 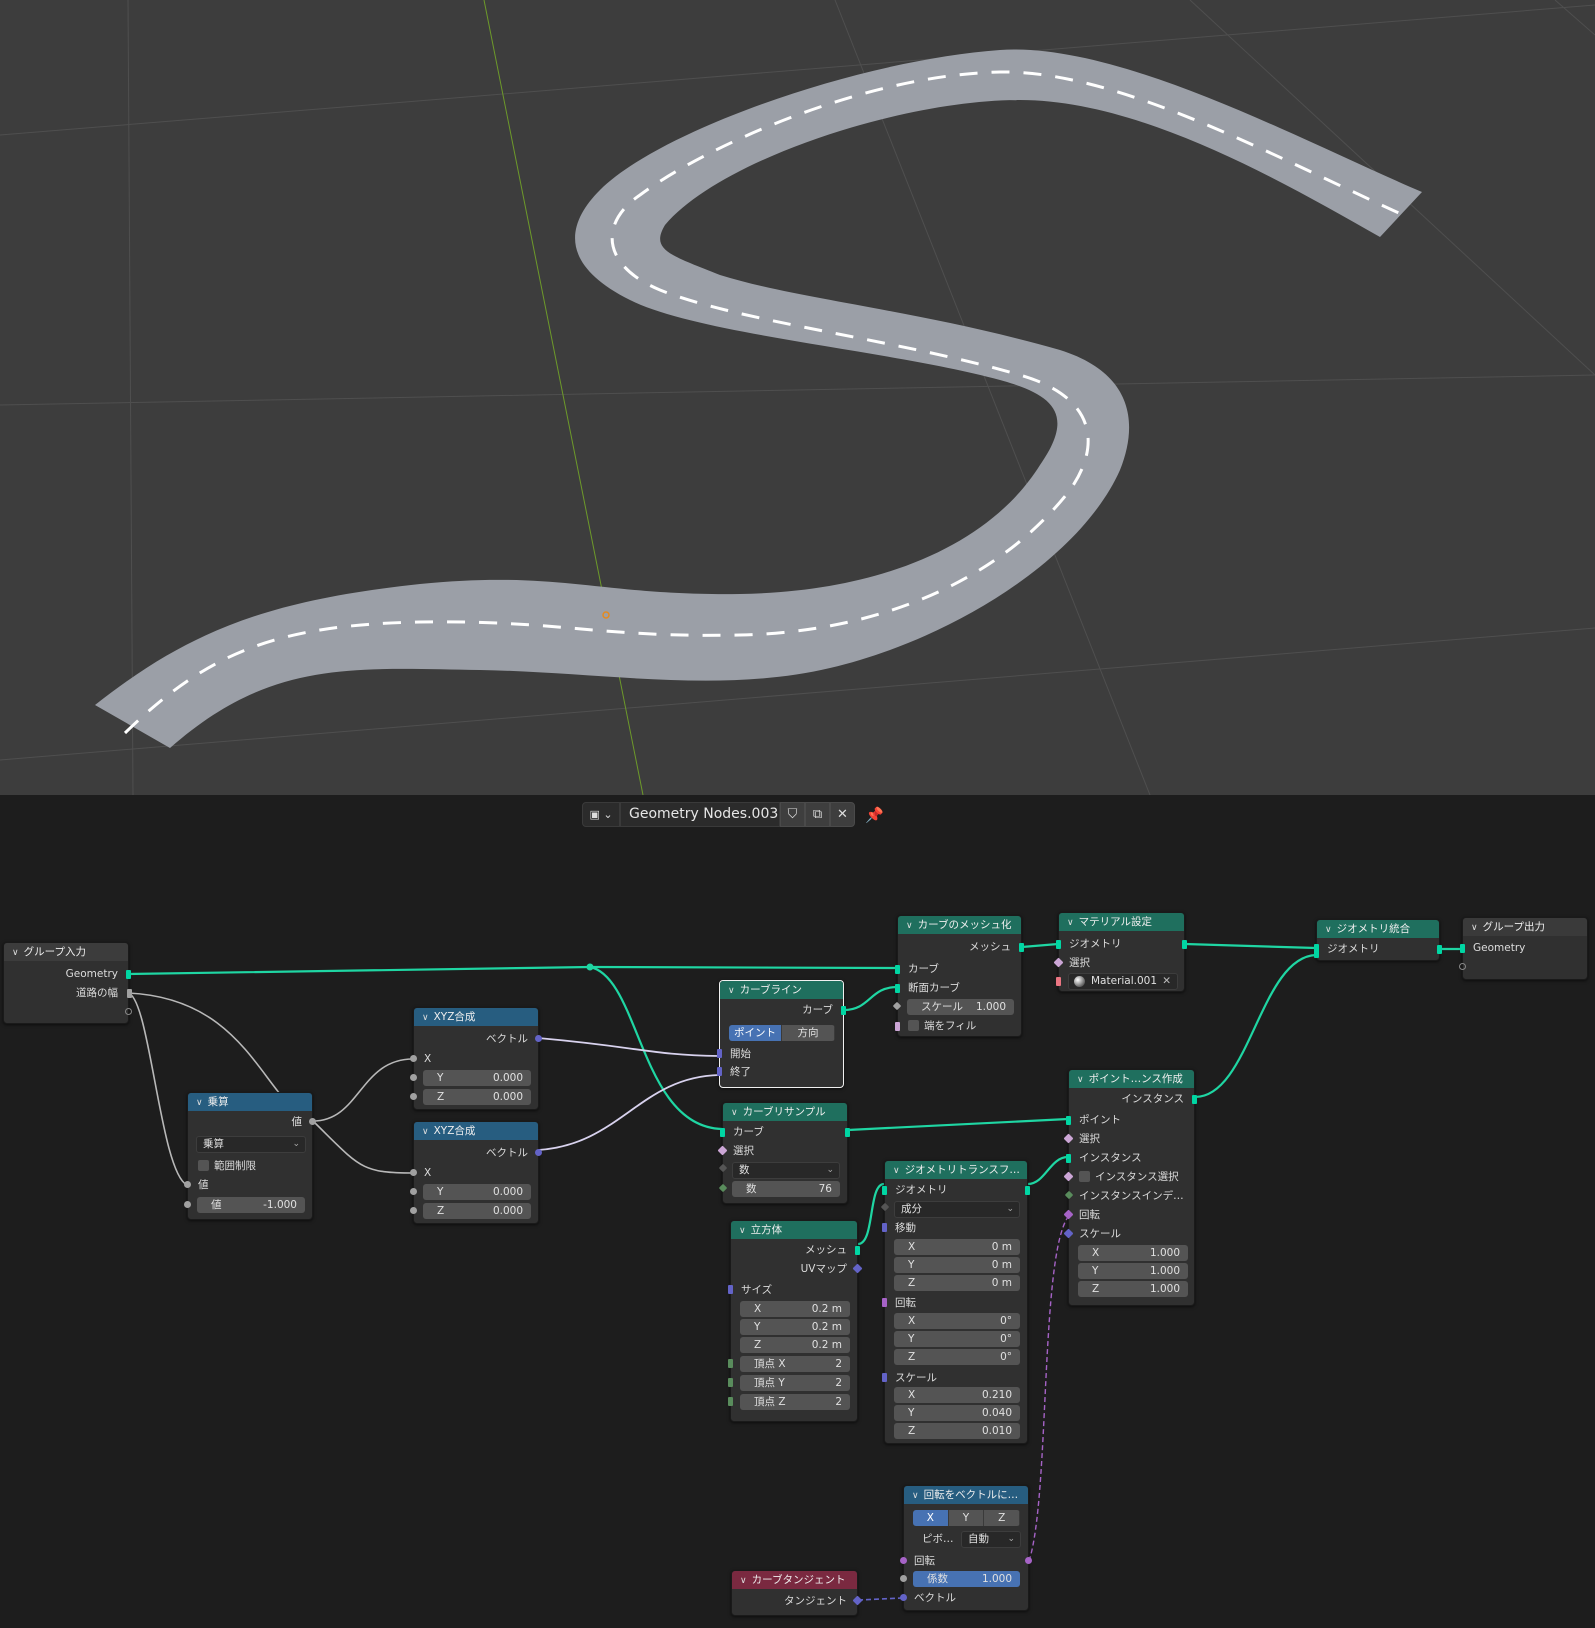 I want to click on node-combine-xyz-1: ∨ XYZ合成 ベクトル X Y 0.000 Z 0.000, so click(x=476, y=1058).